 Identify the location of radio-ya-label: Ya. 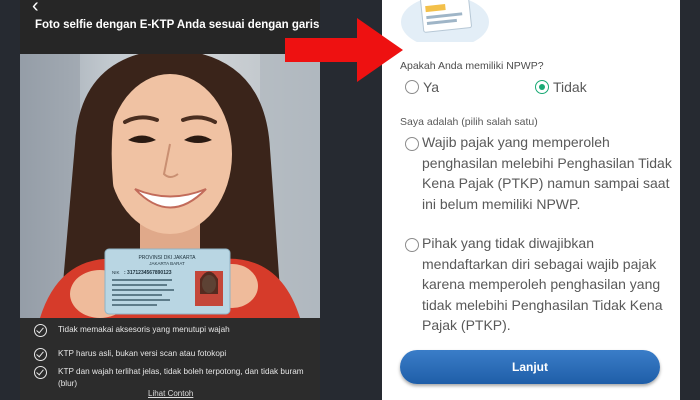
(431, 87).